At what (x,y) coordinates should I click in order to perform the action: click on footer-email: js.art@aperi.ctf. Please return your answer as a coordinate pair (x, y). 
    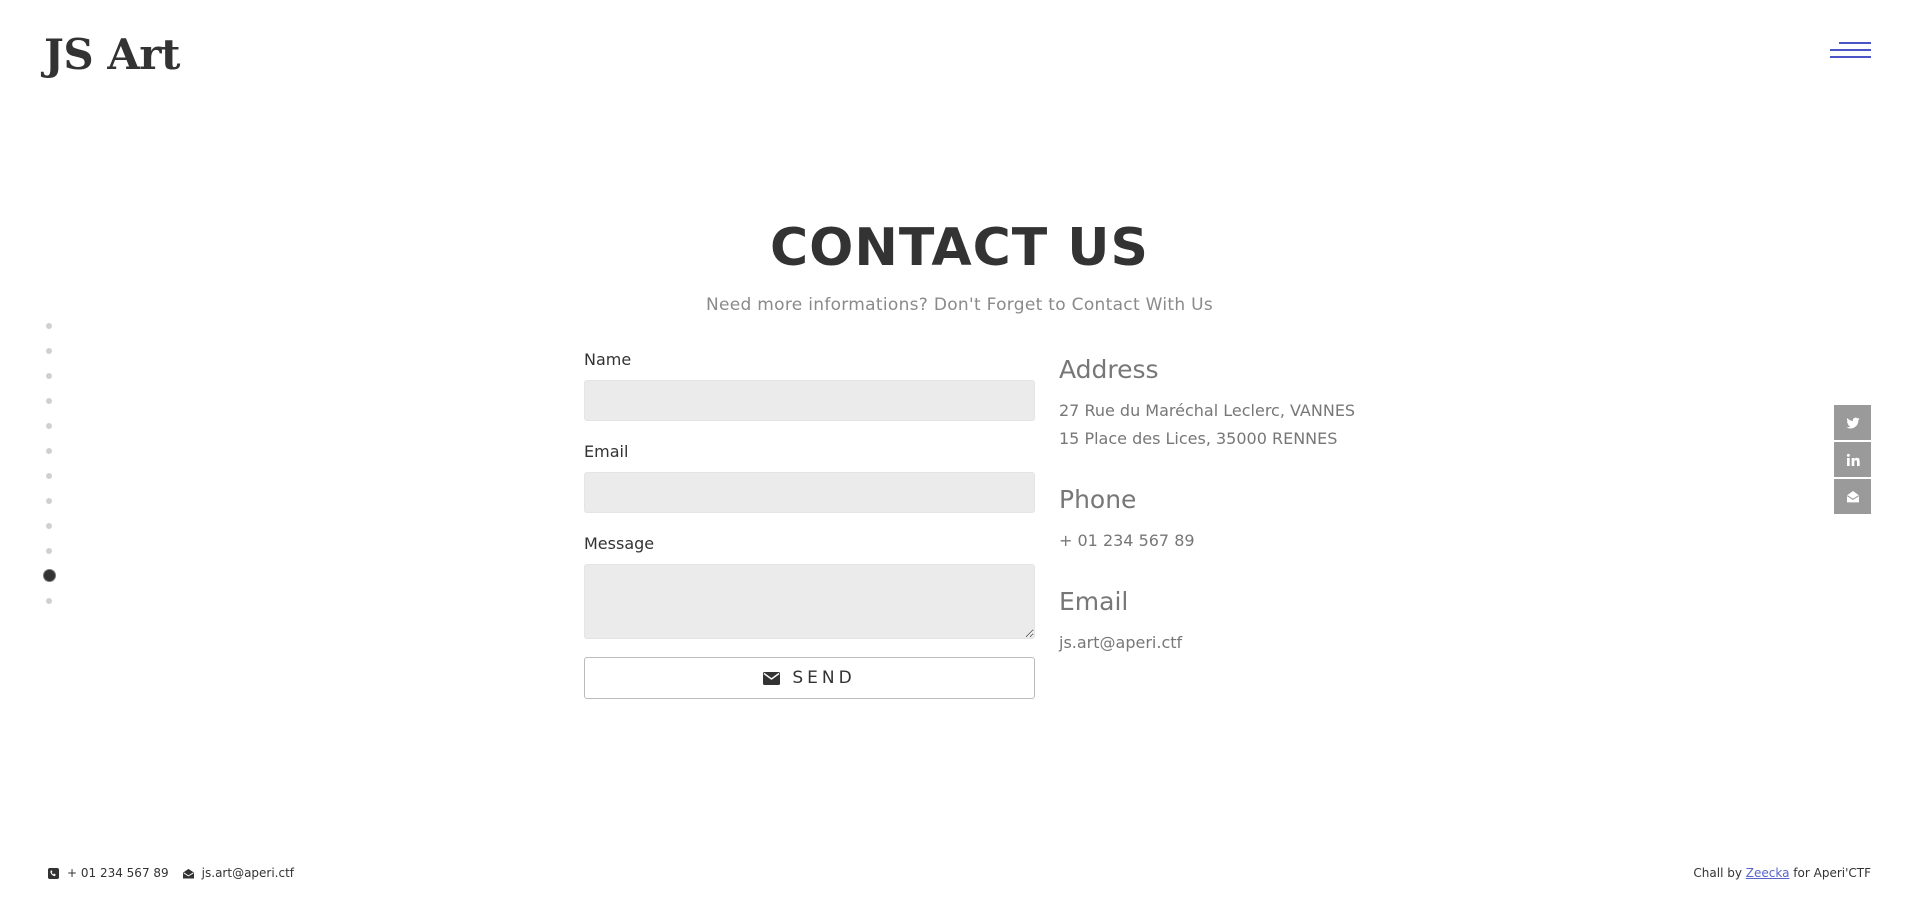
    Looking at the image, I should click on (238, 873).